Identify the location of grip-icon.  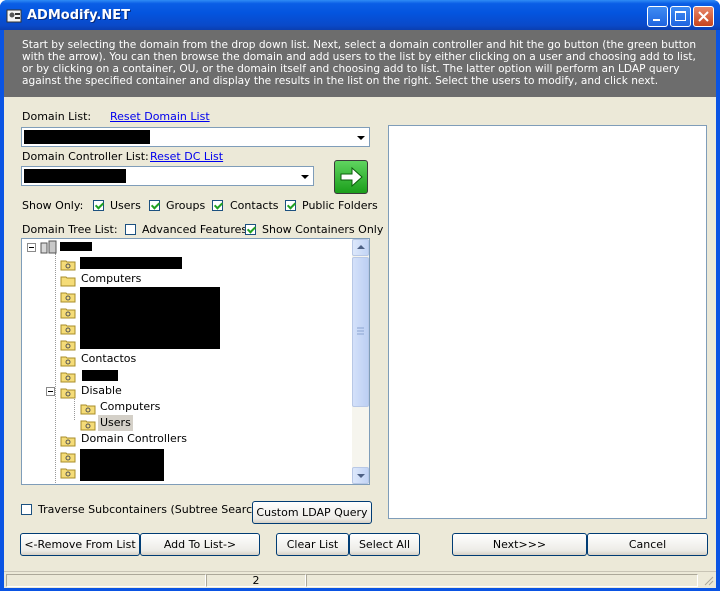
(360, 331).